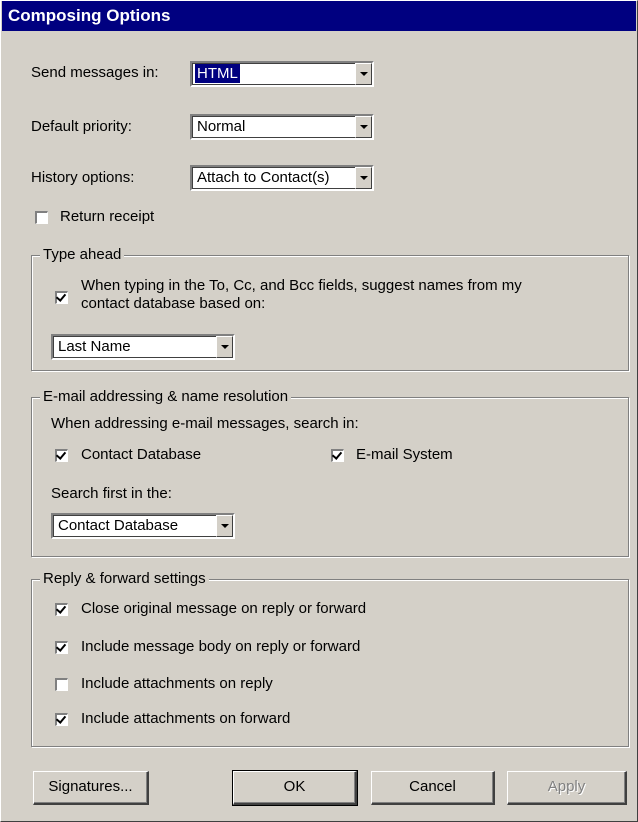 The height and width of the screenshot is (822, 638). Describe the element at coordinates (295, 788) in the screenshot. I see `ok-button: OK` at that location.